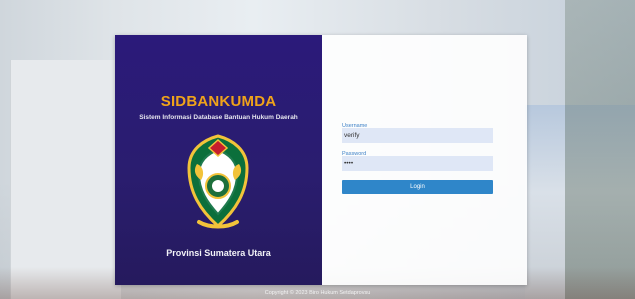  What do you see at coordinates (218, 101) in the screenshot?
I see `app-title: SIDBANKUMDA` at bounding box center [218, 101].